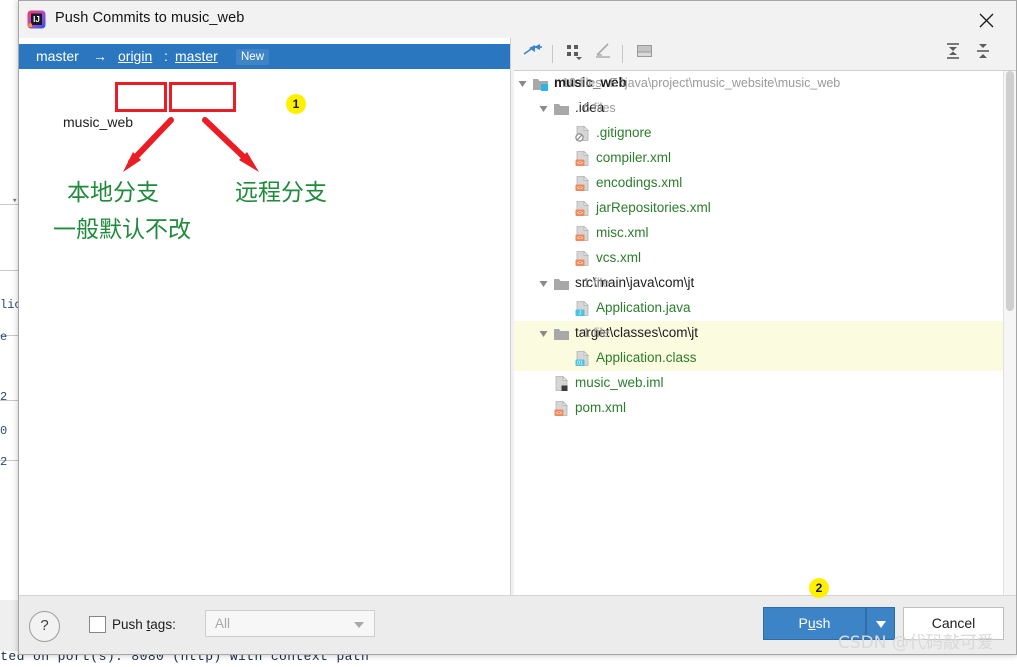  What do you see at coordinates (141, 97) in the screenshot?
I see `annotation-box-origin` at bounding box center [141, 97].